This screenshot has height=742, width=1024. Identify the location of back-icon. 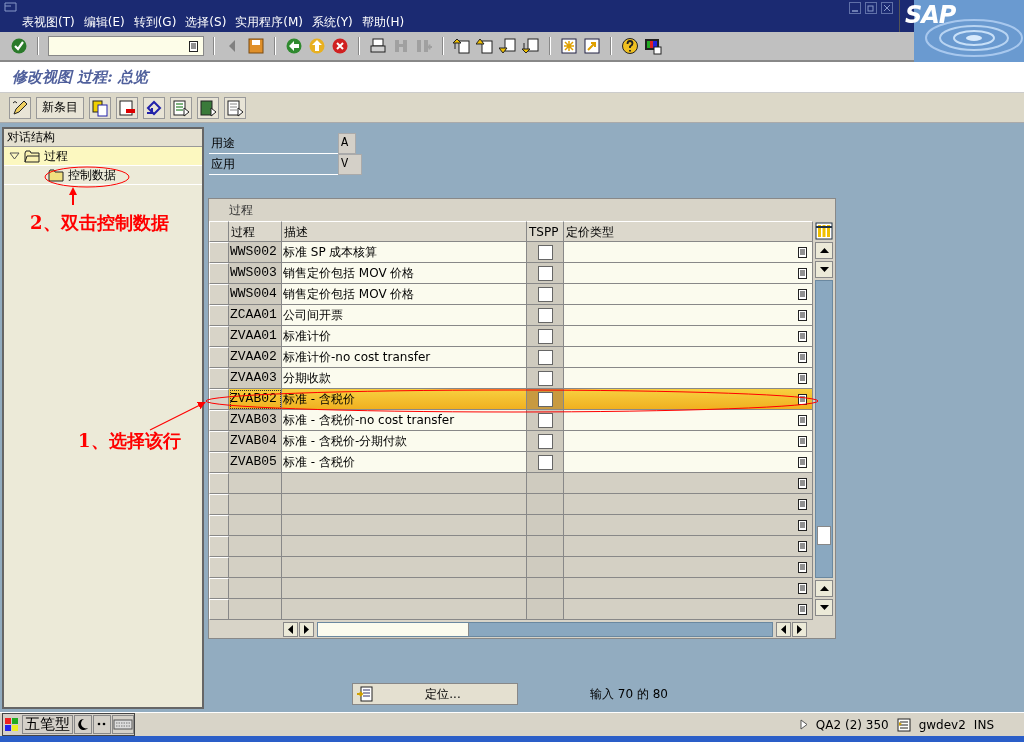
(294, 46).